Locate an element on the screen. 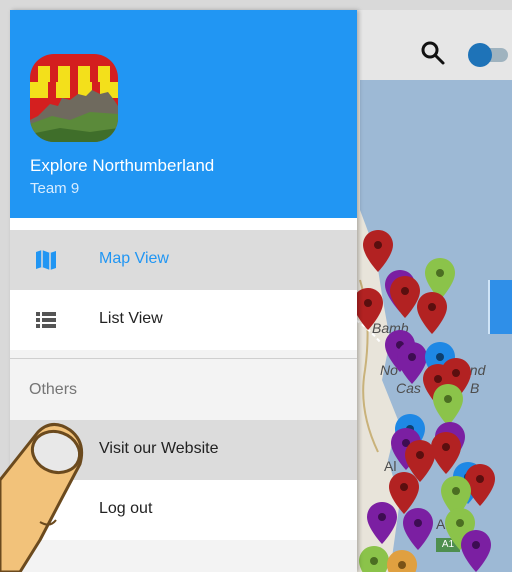 The height and width of the screenshot is (572, 512). list-icon is located at coordinates (46, 320).